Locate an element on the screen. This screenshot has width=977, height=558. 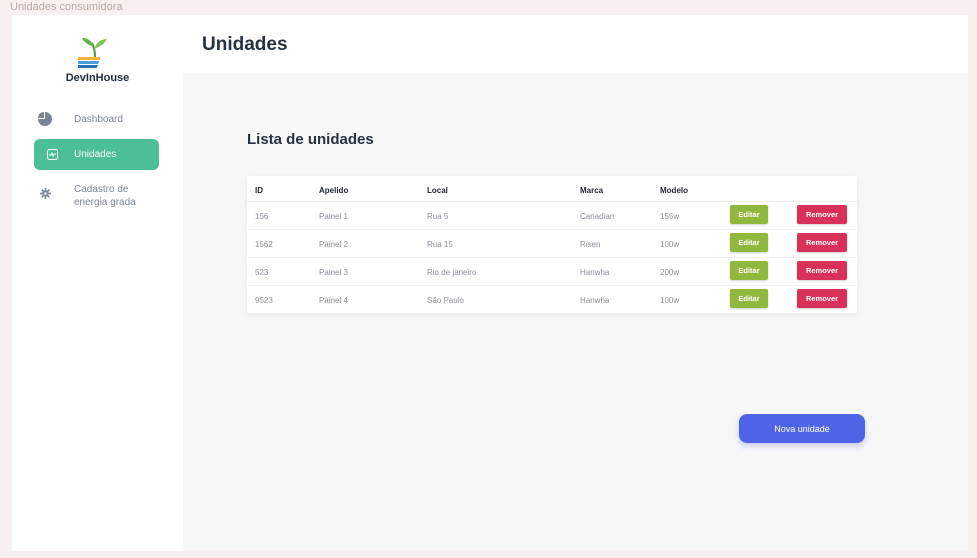
sidebar-item-label: Dashboard is located at coordinates (98, 119).